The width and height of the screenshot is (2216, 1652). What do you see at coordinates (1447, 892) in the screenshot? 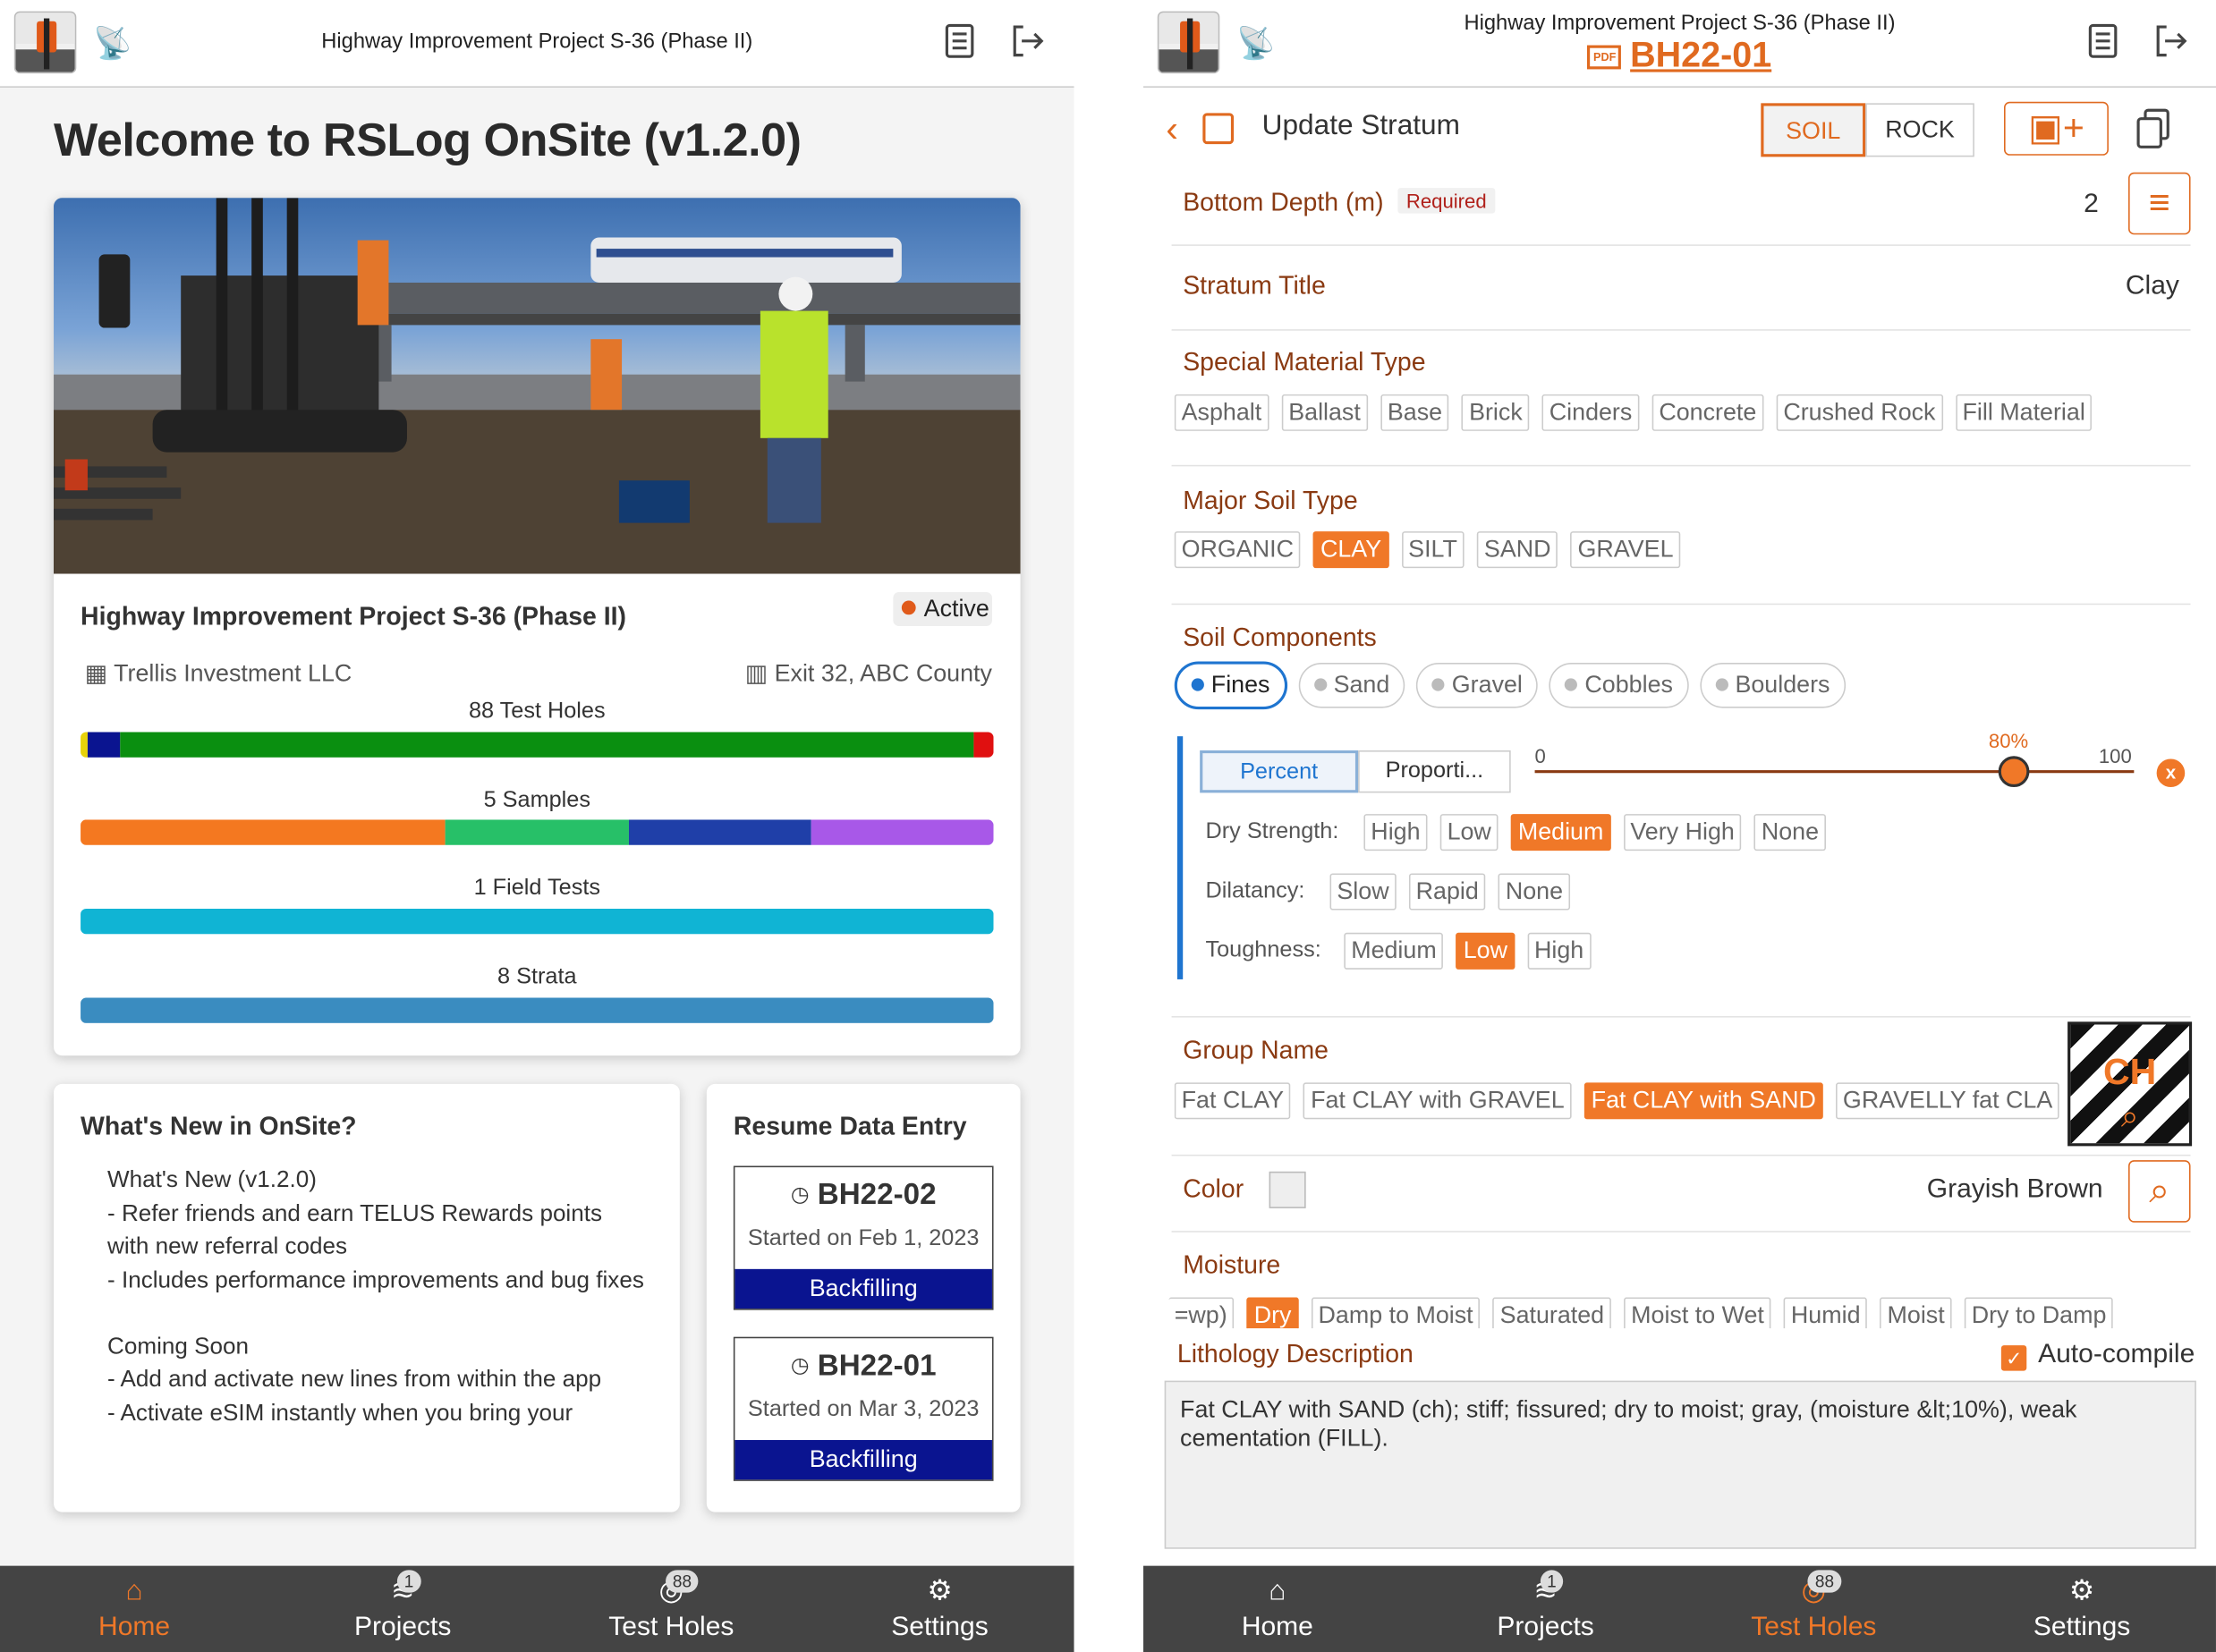
I see `chip-rapid: Rapid` at bounding box center [1447, 892].